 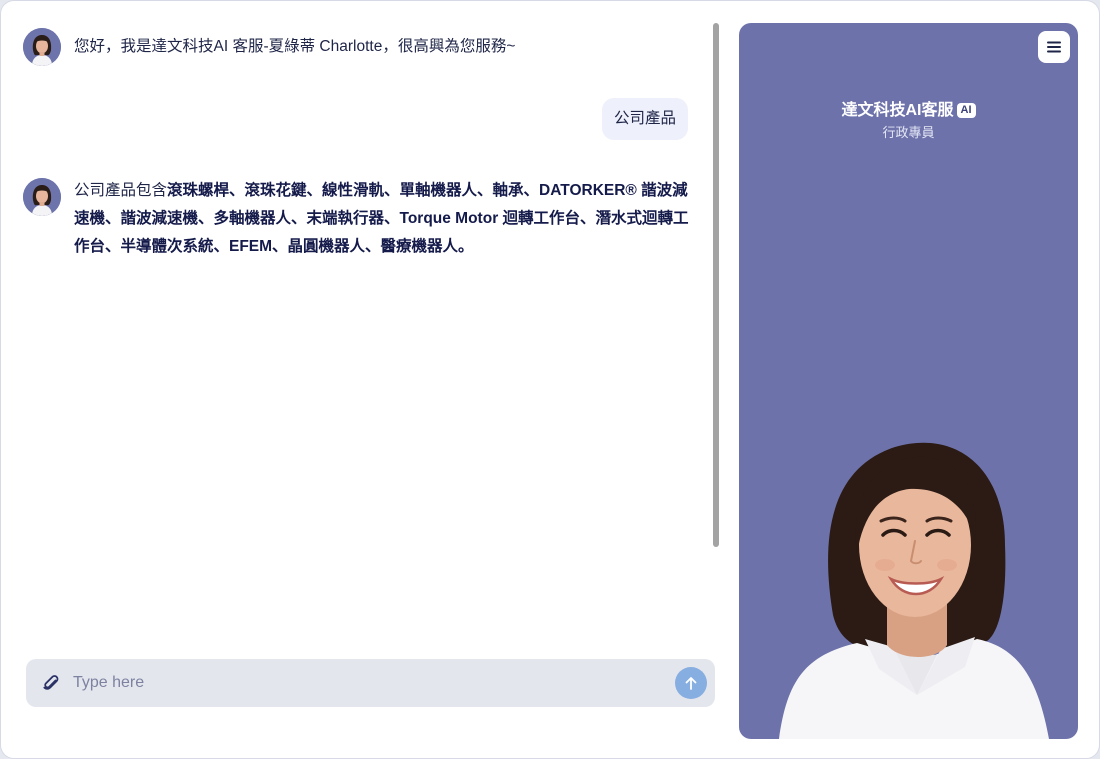 I want to click on agent-portrait, so click(x=914, y=590).